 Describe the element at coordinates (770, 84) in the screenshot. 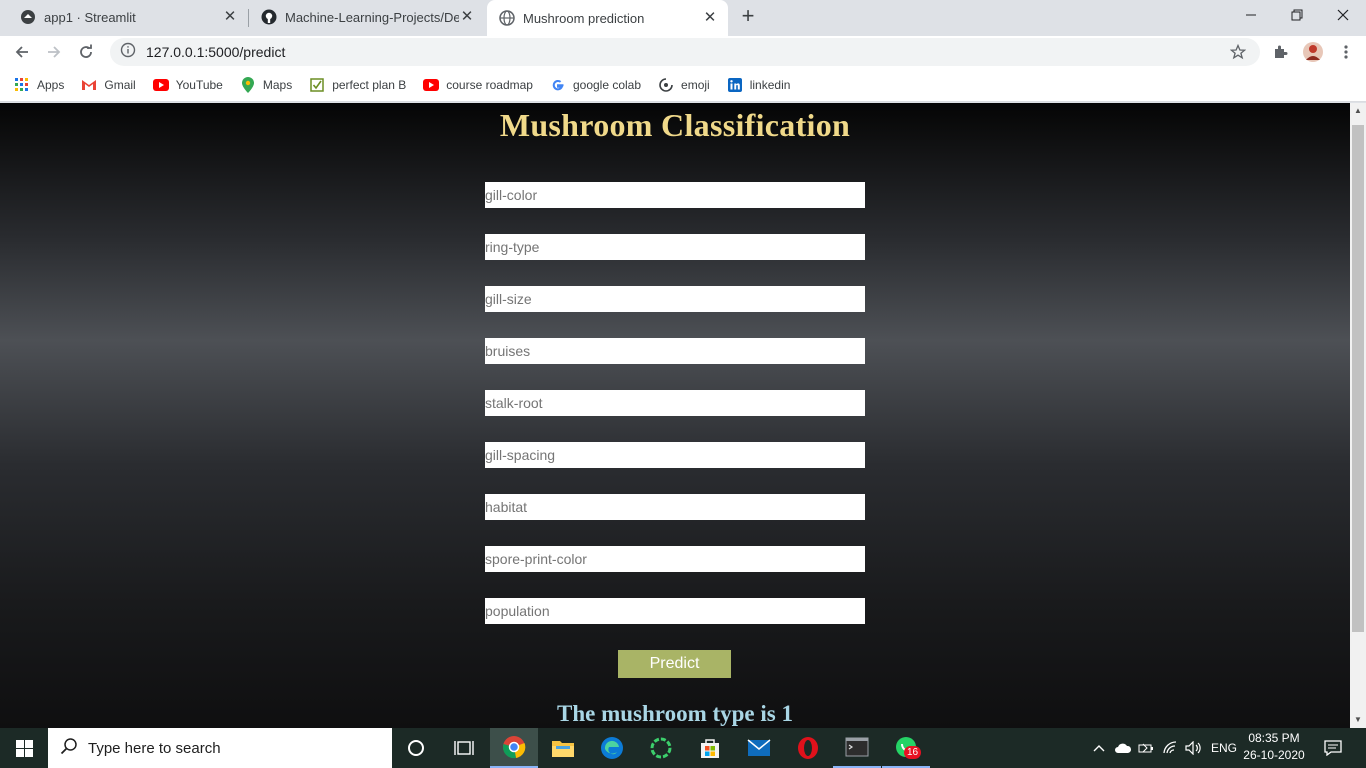

I see `bookmark-label: linkedin` at that location.